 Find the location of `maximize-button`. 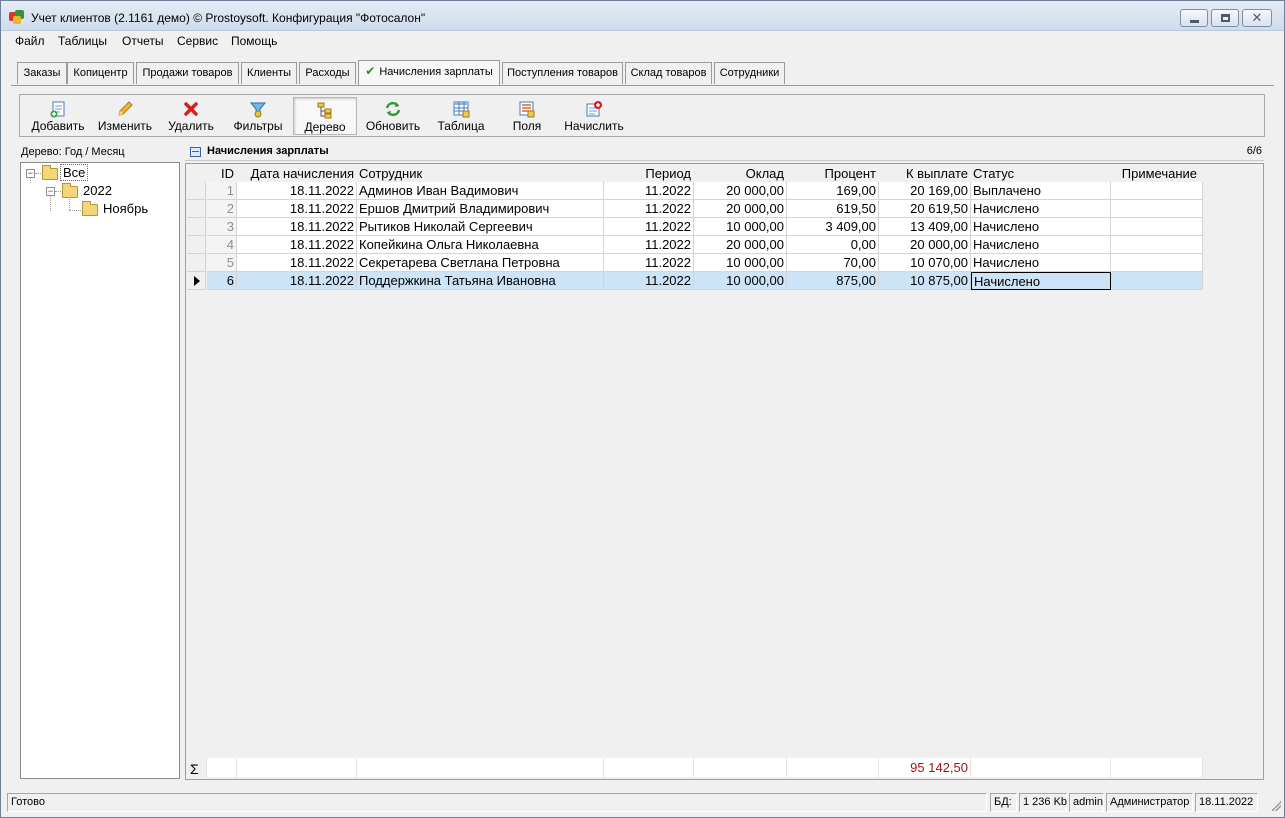

maximize-button is located at coordinates (1225, 18).